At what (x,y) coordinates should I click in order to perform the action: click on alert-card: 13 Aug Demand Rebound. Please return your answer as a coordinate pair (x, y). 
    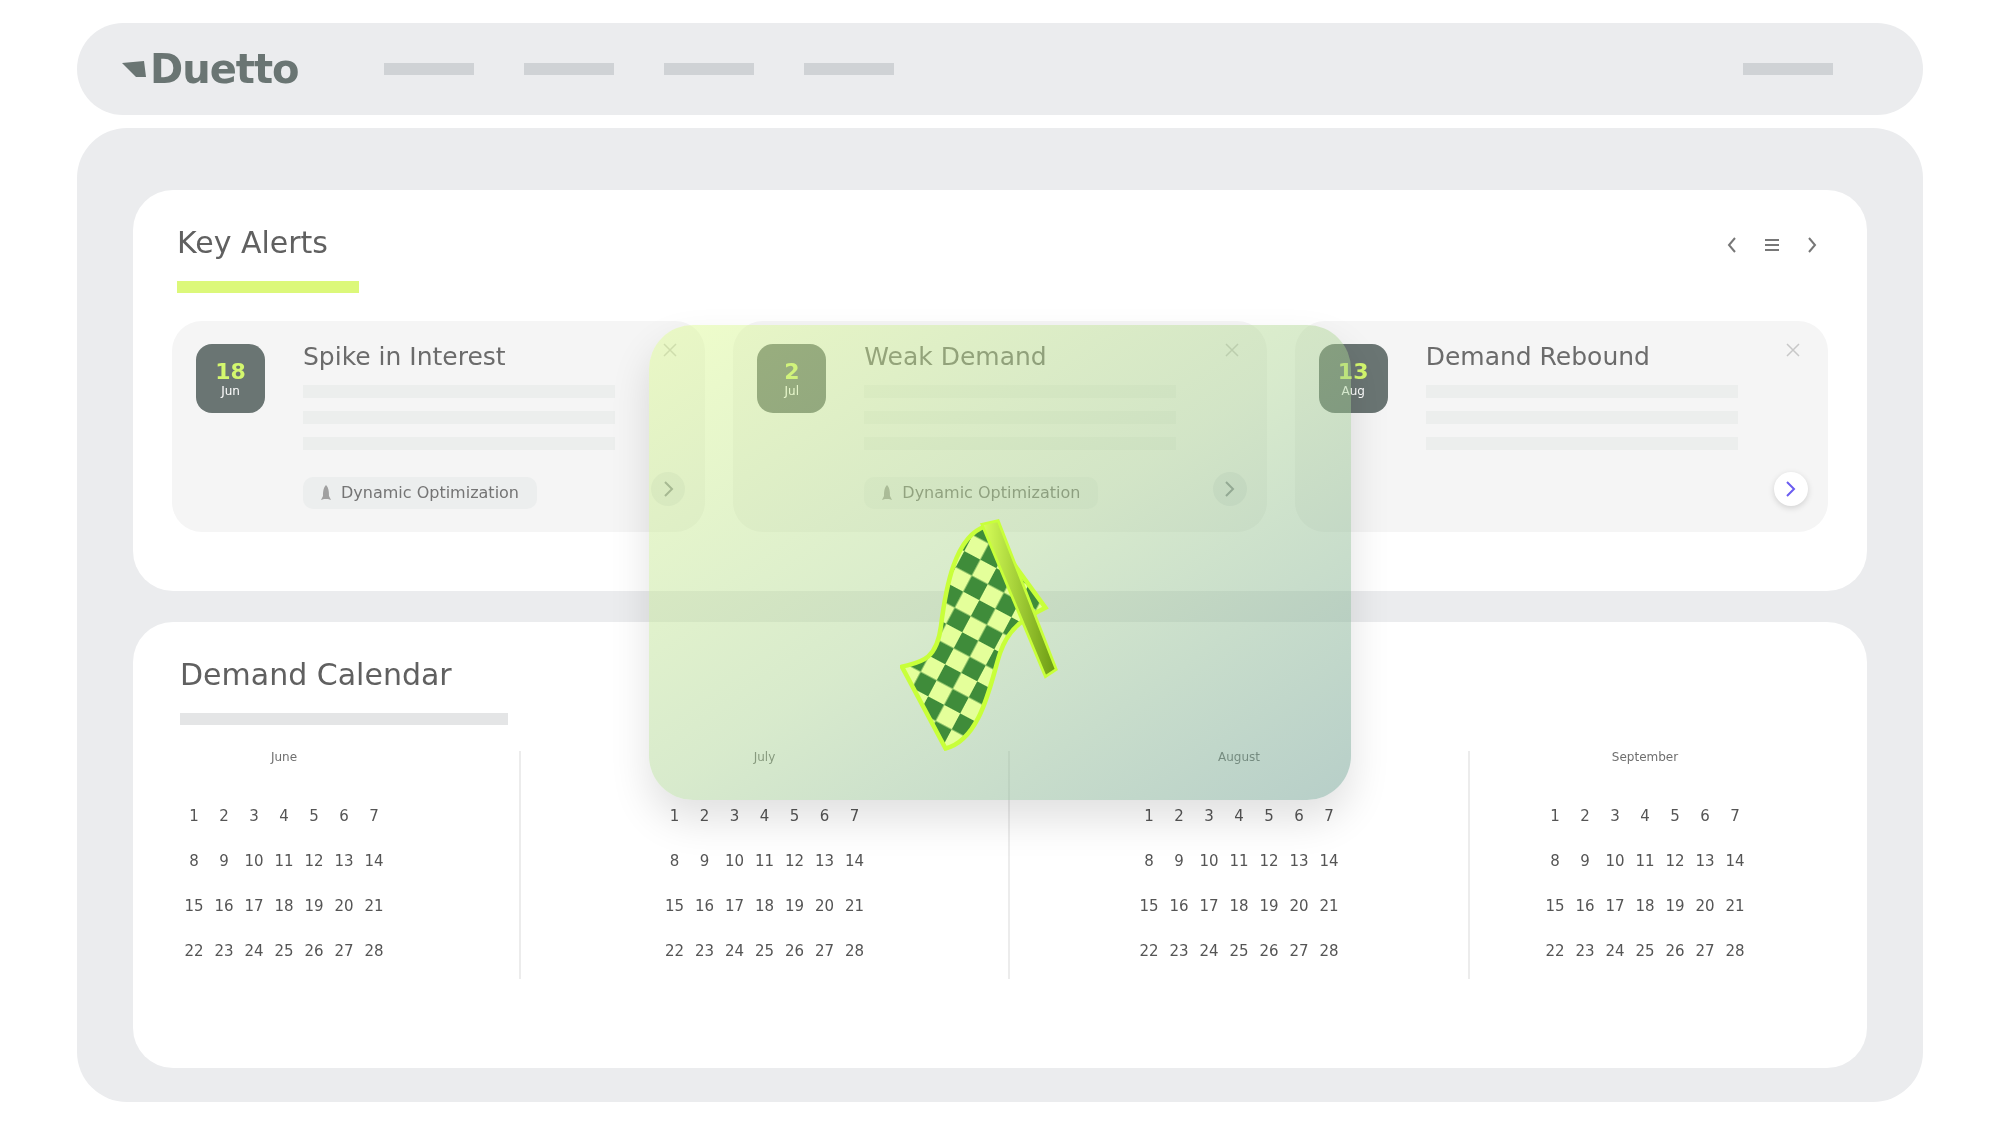
    Looking at the image, I should click on (1561, 426).